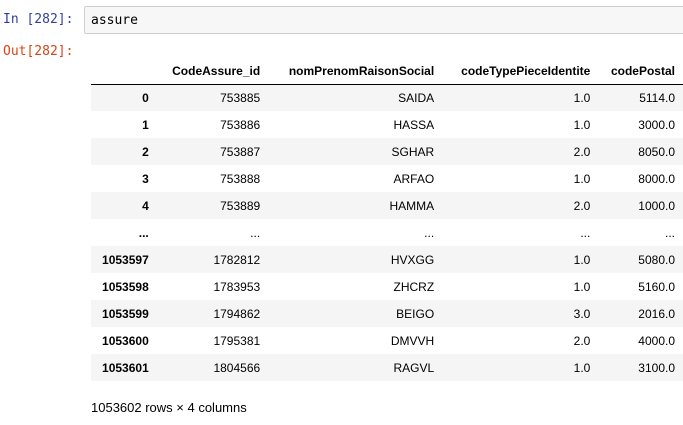 This screenshot has height=425, width=683. Describe the element at coordinates (125, 313) in the screenshot. I see `row-index: 1053599` at that location.